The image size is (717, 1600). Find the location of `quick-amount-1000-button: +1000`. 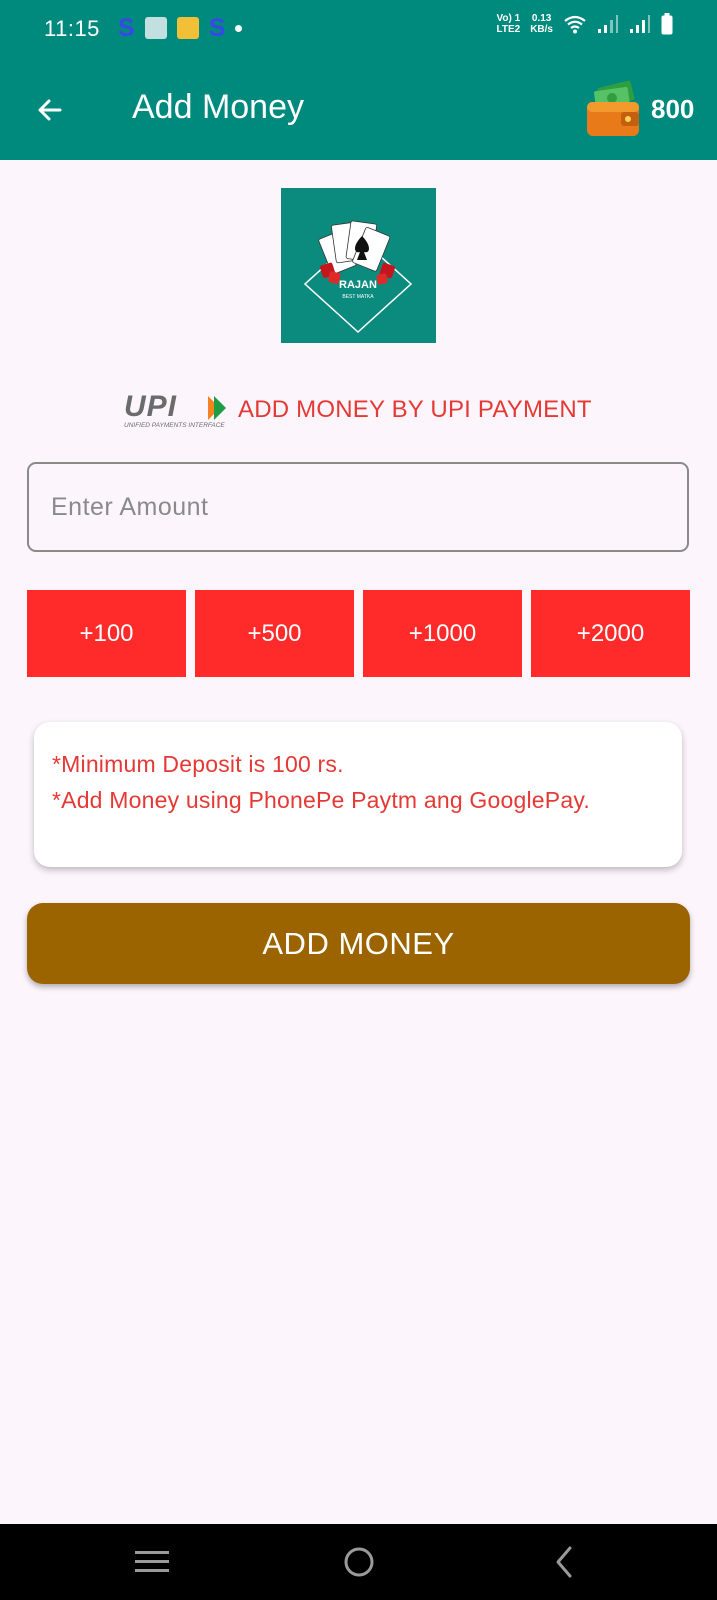

quick-amount-1000-button: +1000 is located at coordinates (442, 633).